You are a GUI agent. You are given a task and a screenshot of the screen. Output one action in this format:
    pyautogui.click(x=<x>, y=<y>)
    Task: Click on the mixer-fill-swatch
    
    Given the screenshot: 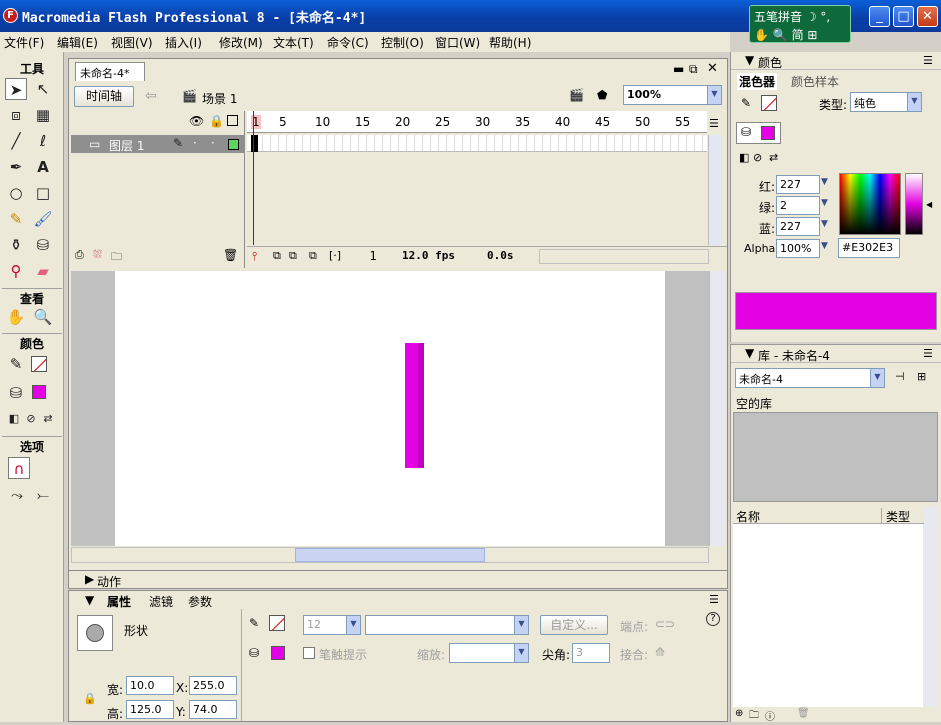 What is the action you would take?
    pyautogui.click(x=768, y=133)
    